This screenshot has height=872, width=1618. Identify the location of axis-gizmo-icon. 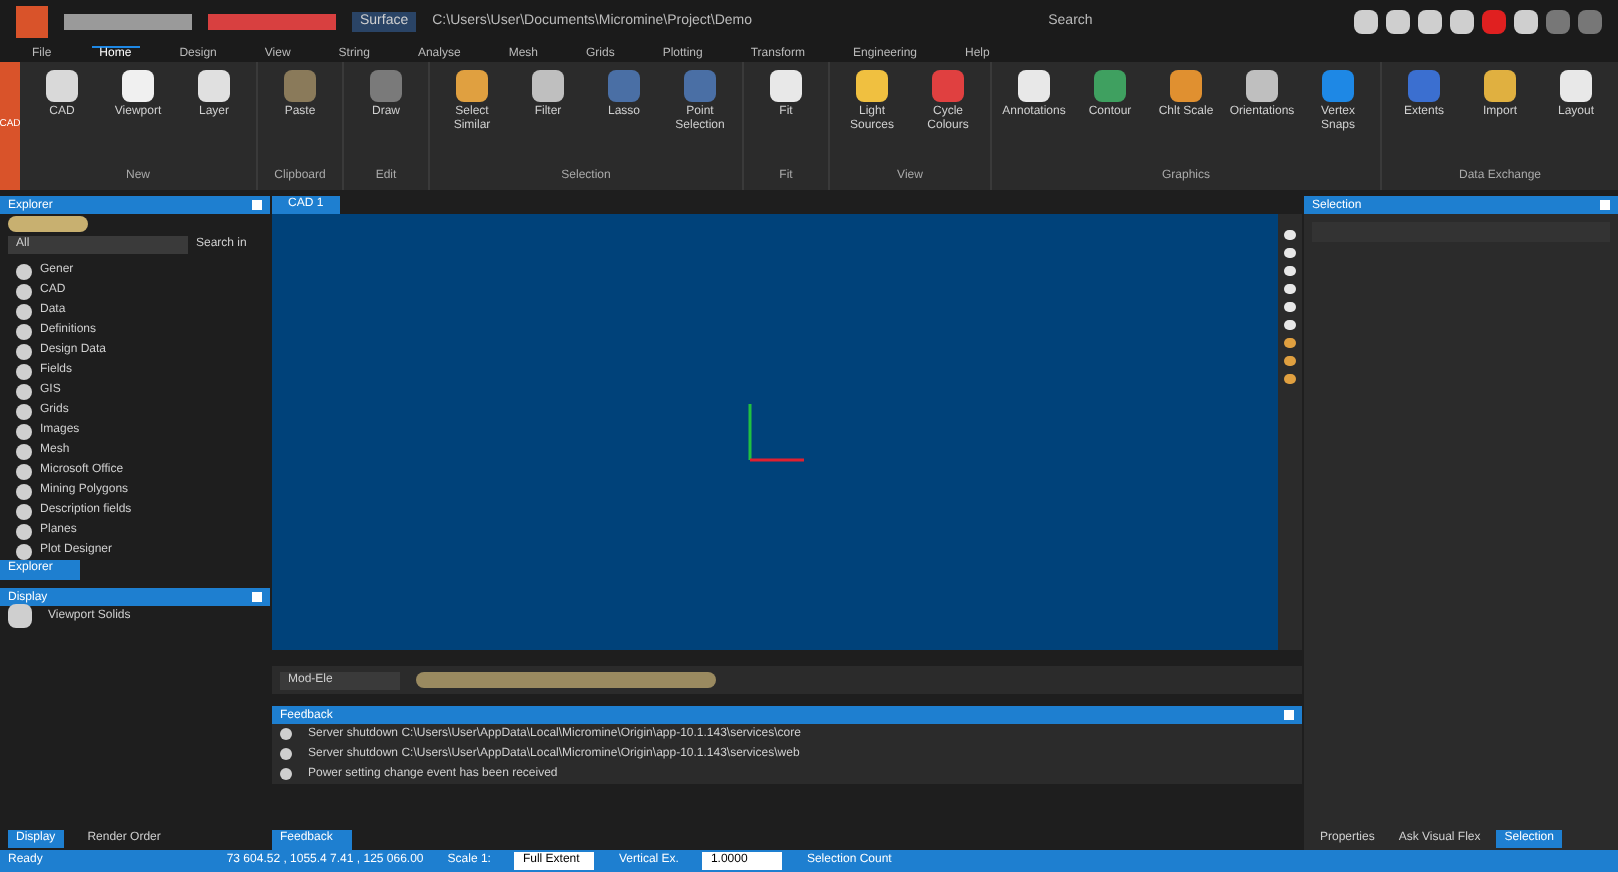
(775, 432).